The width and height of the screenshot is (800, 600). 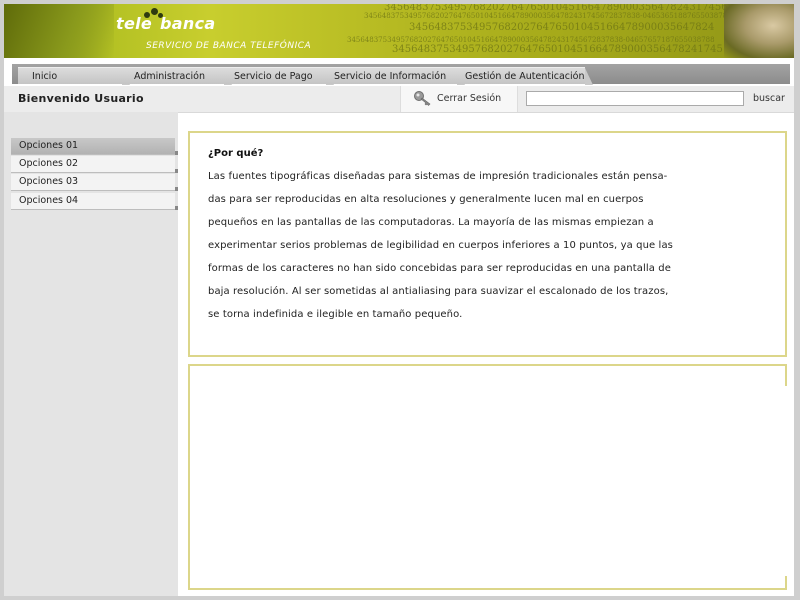 I want to click on tab-inicio: Inicio, so click(x=74, y=76).